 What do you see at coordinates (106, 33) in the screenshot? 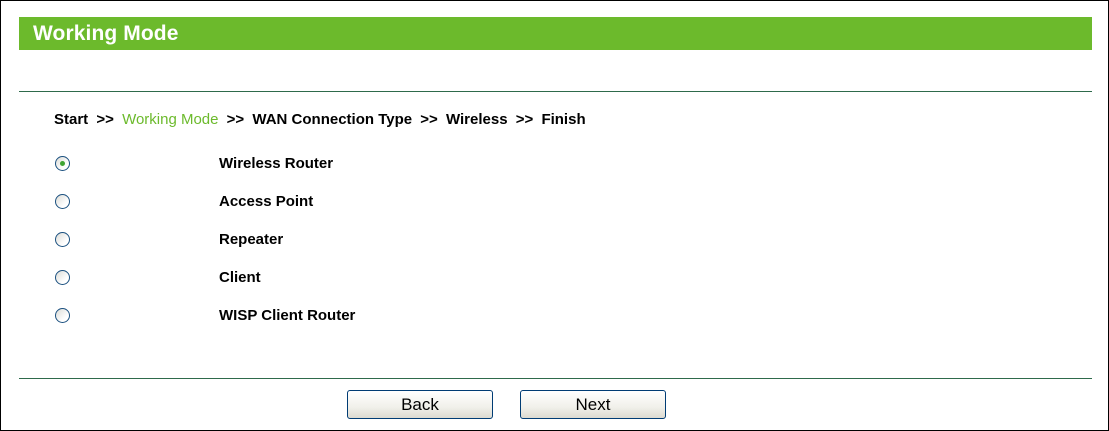
I see `page-title: Working Mode` at bounding box center [106, 33].